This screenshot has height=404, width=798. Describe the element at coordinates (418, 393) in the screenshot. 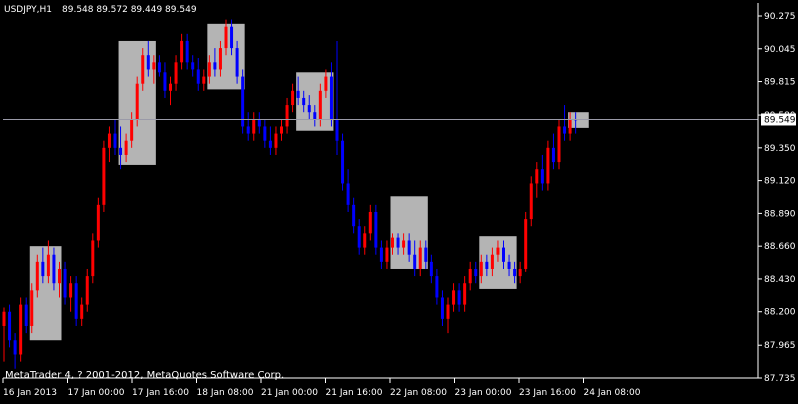

I see `time-tick-label: 22 Jan 08:00` at that location.